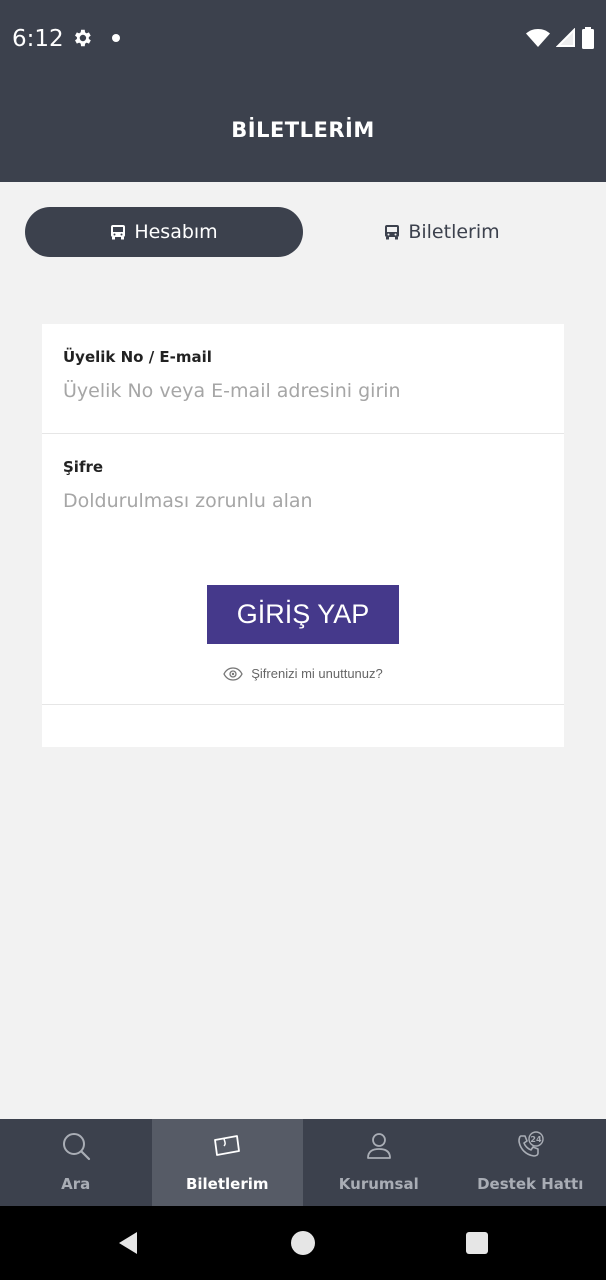 Image resolution: width=606 pixels, height=1280 pixels. What do you see at coordinates (454, 232) in the screenshot?
I see `tab-label: Biletlerim` at bounding box center [454, 232].